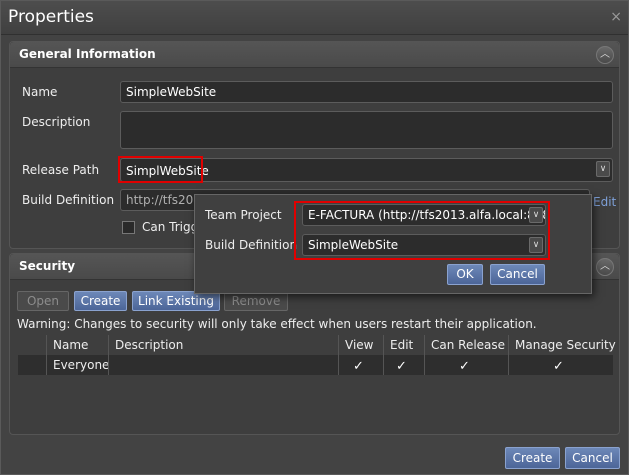  What do you see at coordinates (226, 345) in the screenshot?
I see `column-header-description: Description` at bounding box center [226, 345].